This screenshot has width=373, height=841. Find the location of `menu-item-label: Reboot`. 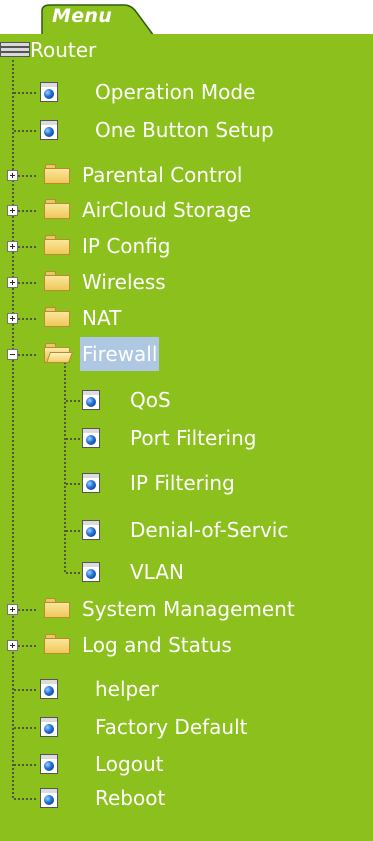

menu-item-label: Reboot is located at coordinates (130, 798).